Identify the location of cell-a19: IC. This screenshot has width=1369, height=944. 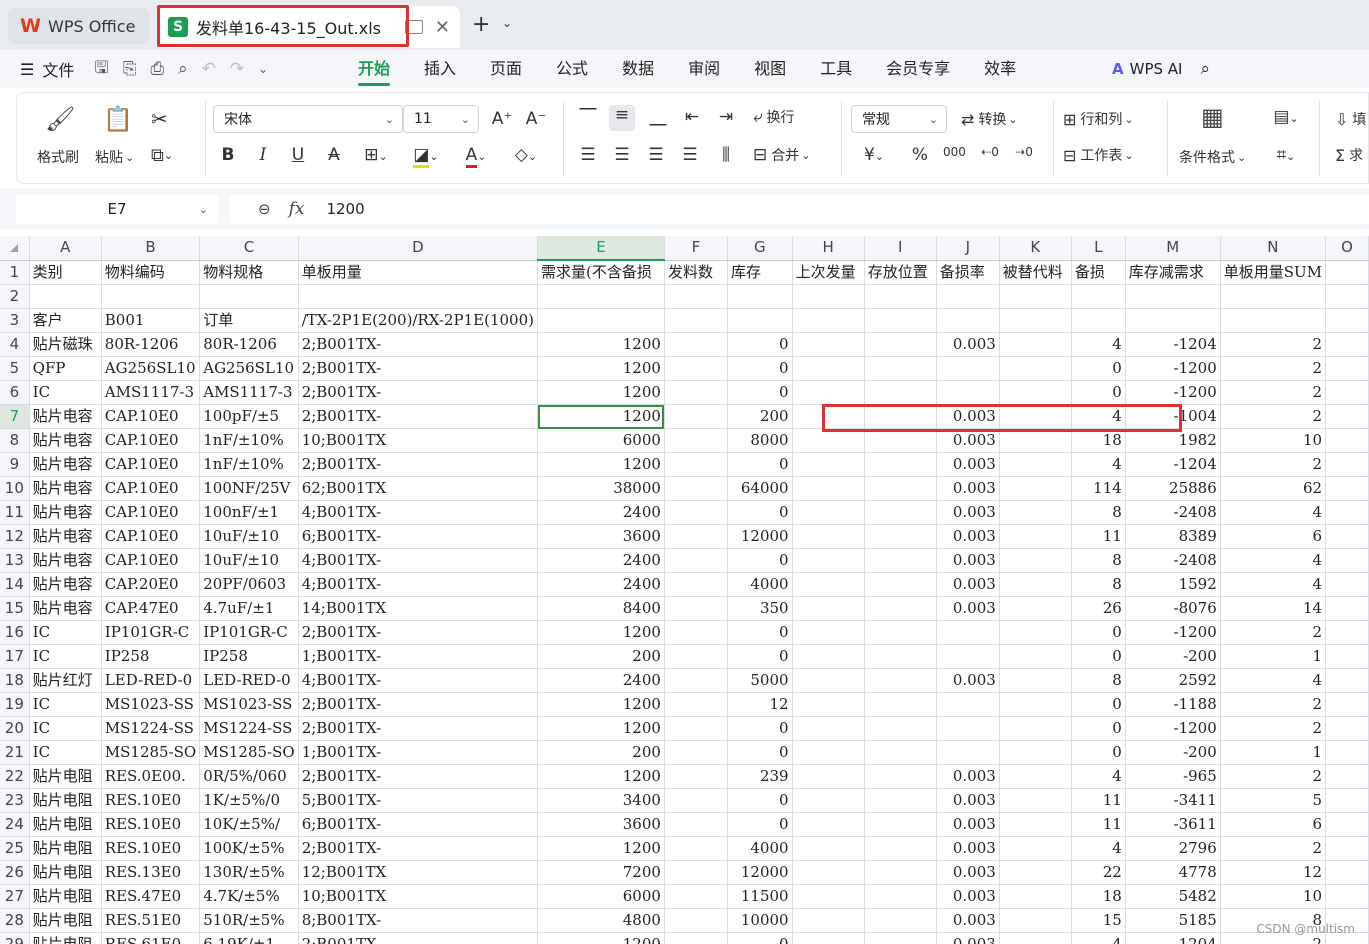
(65, 704).